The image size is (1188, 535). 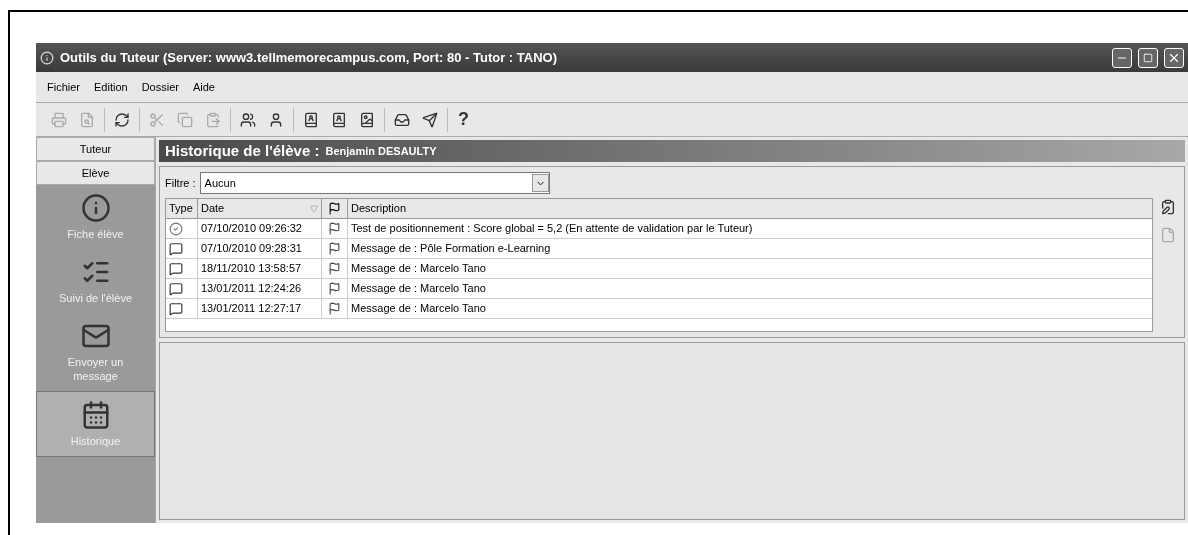 I want to click on app-icon, so click(x=47, y=57).